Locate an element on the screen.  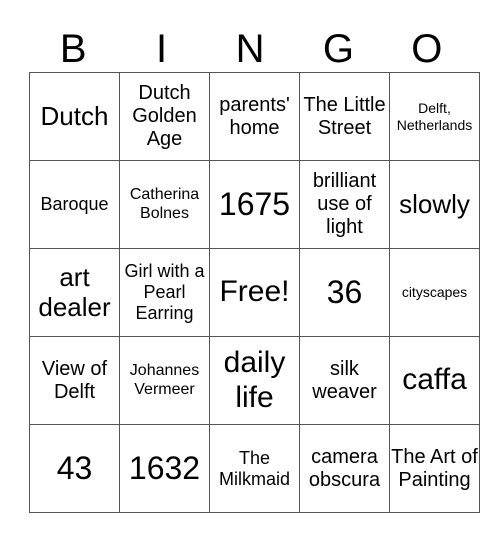
bingo-cell: The Milkmaid is located at coordinates (254, 468).